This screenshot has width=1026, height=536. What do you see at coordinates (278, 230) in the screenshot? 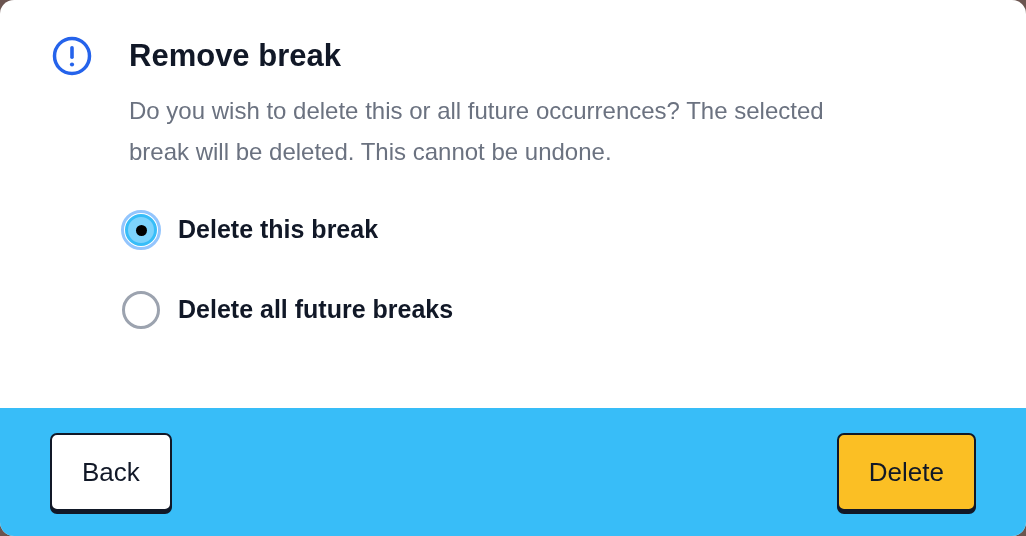
I see `radio-label: Delete this break` at bounding box center [278, 230].